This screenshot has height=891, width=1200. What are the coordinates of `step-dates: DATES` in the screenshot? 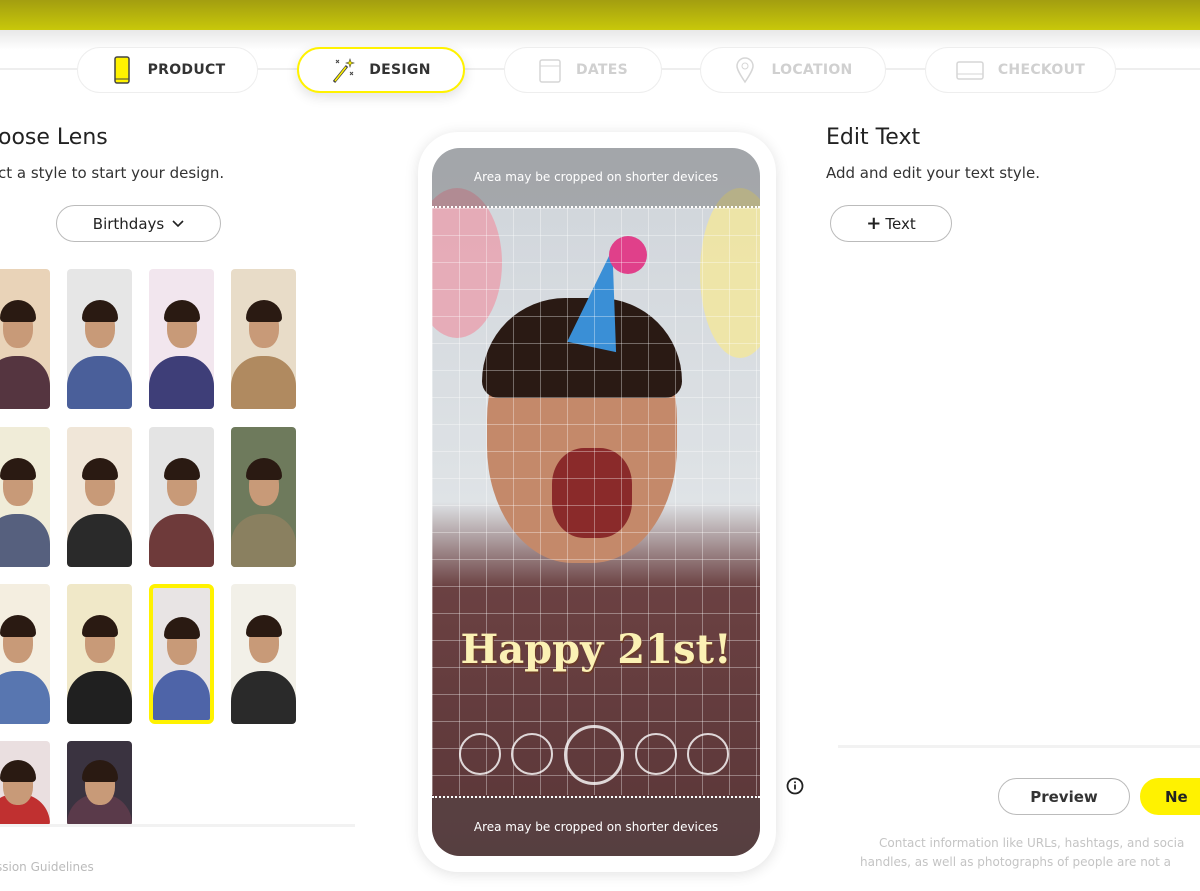 It's located at (583, 70).